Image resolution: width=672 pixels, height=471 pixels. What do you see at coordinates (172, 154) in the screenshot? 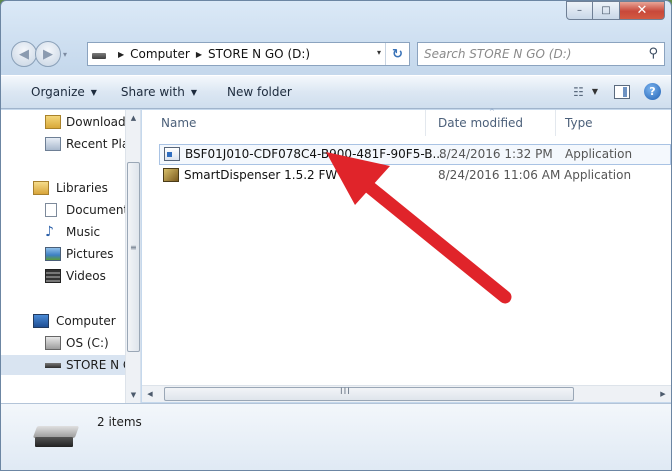
I see `application-icon` at bounding box center [172, 154].